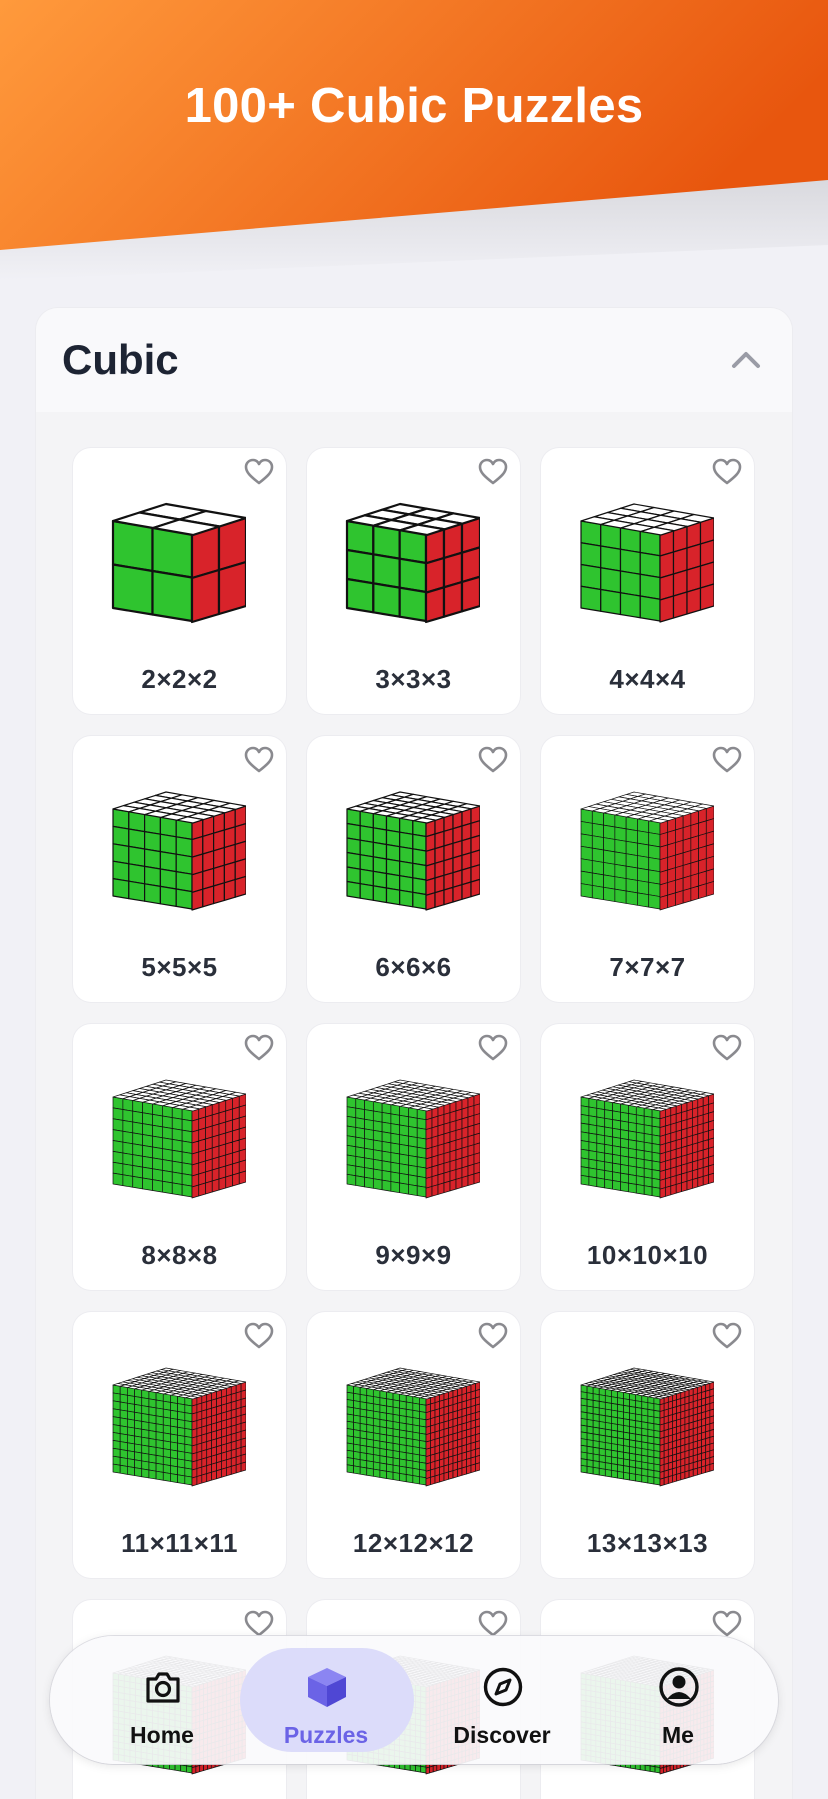 This screenshot has width=828, height=1799. Describe the element at coordinates (327, 1687) in the screenshot. I see `cube-icon` at that location.